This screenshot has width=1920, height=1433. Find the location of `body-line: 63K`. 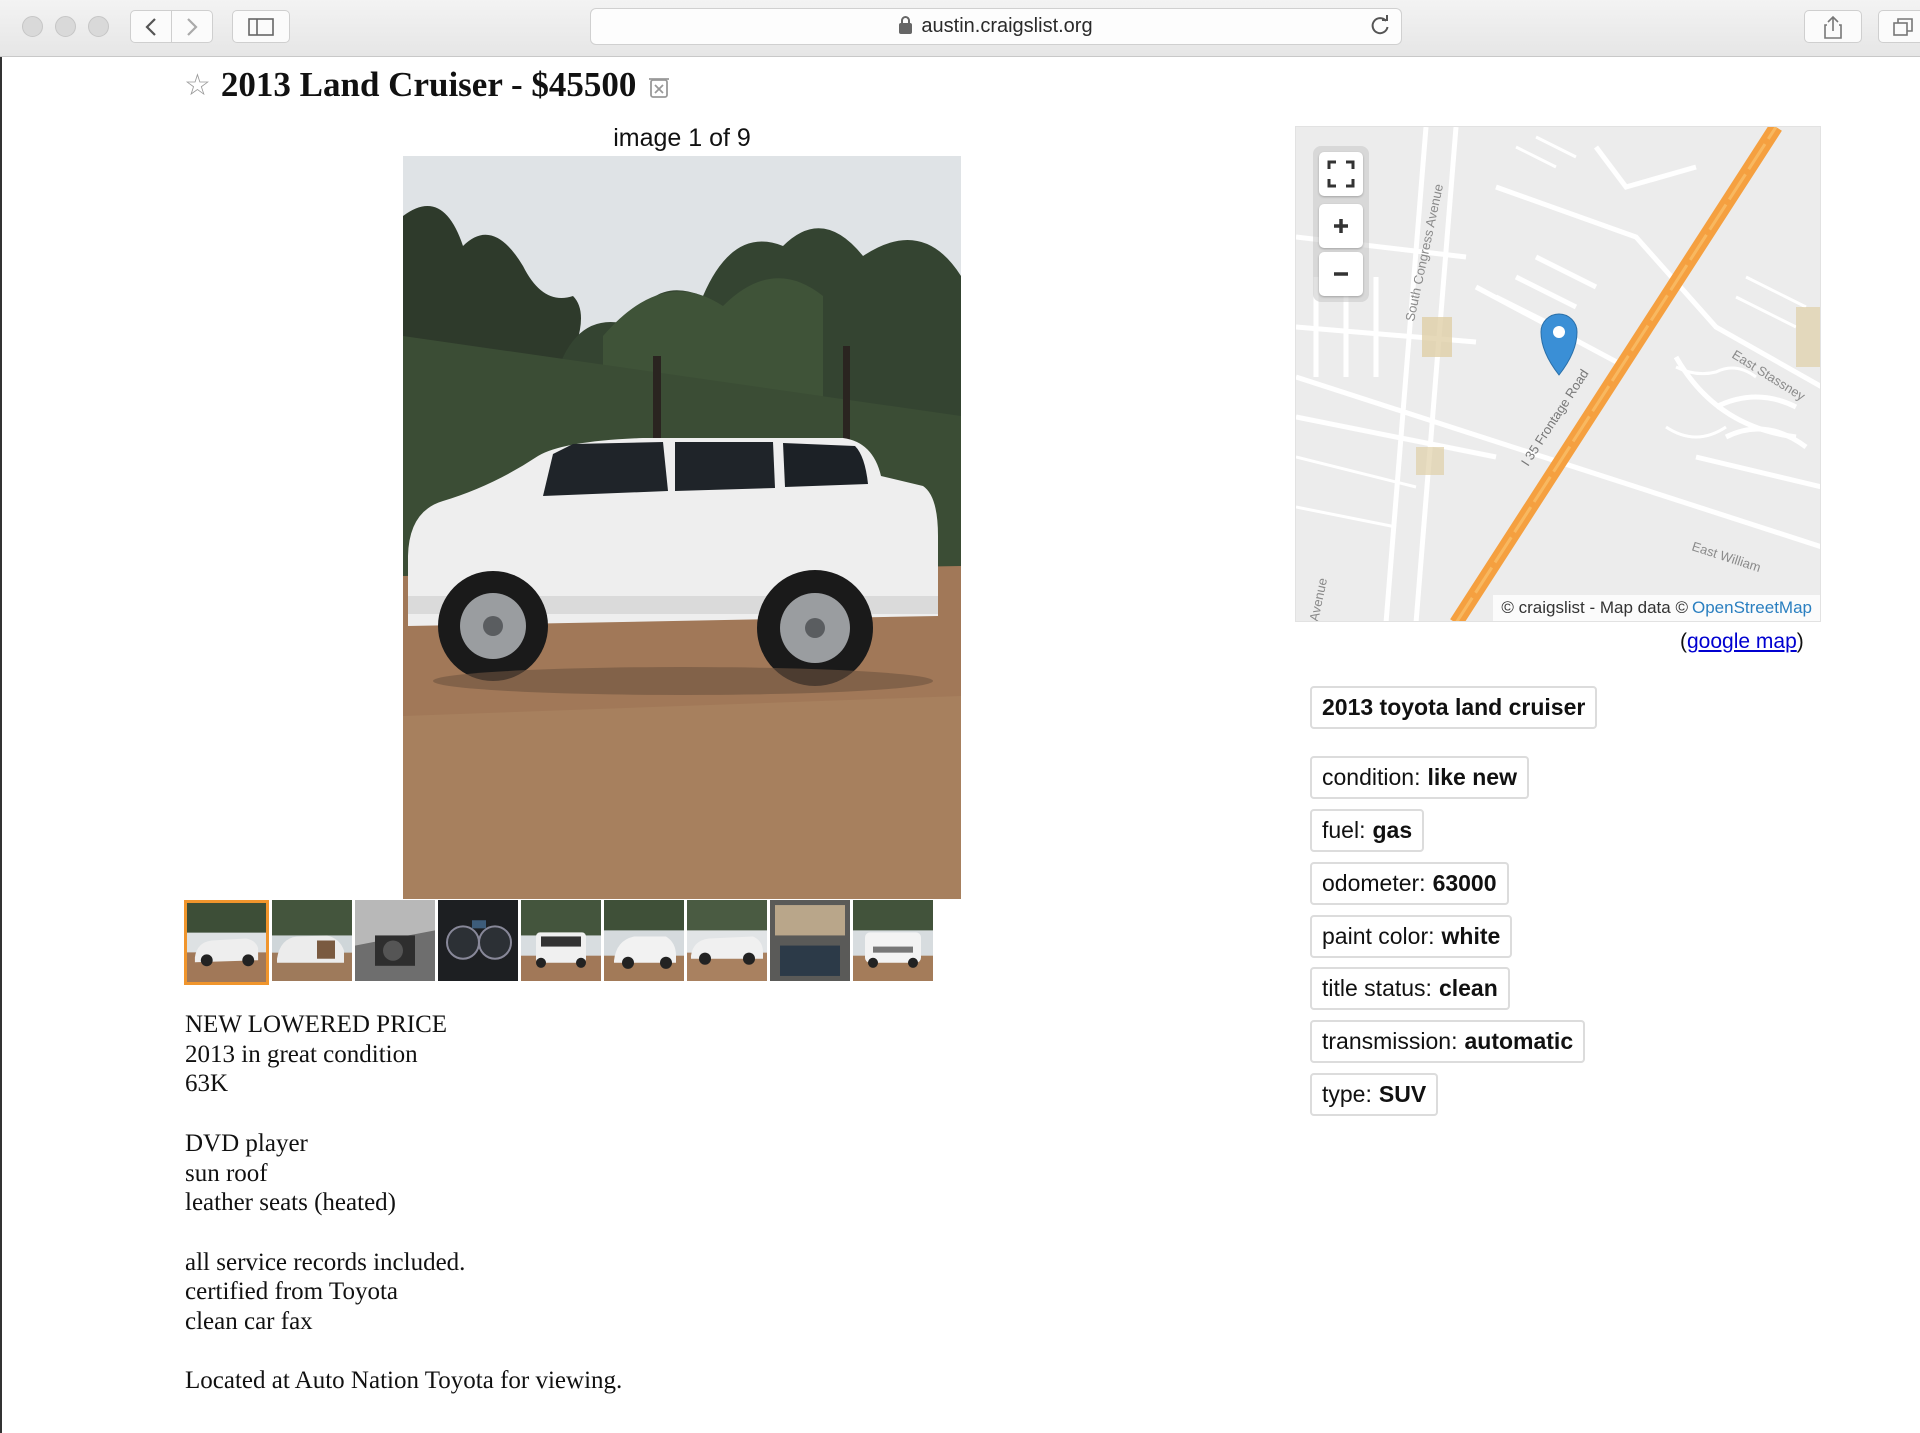

body-line: 63K is located at coordinates (207, 1084).